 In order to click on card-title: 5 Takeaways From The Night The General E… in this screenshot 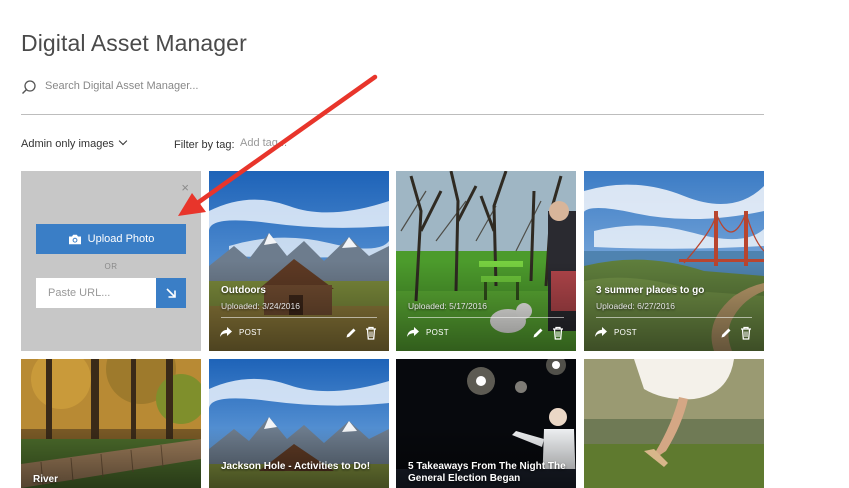, I will do `click(487, 472)`.